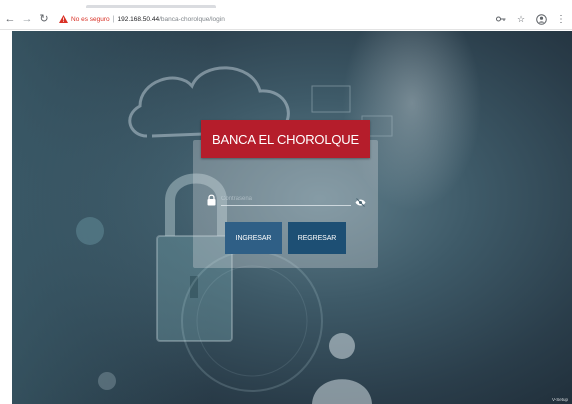 Image resolution: width=572 pixels, height=404 pixels. Describe the element at coordinates (541, 19) in the screenshot. I see `account-icon` at that location.